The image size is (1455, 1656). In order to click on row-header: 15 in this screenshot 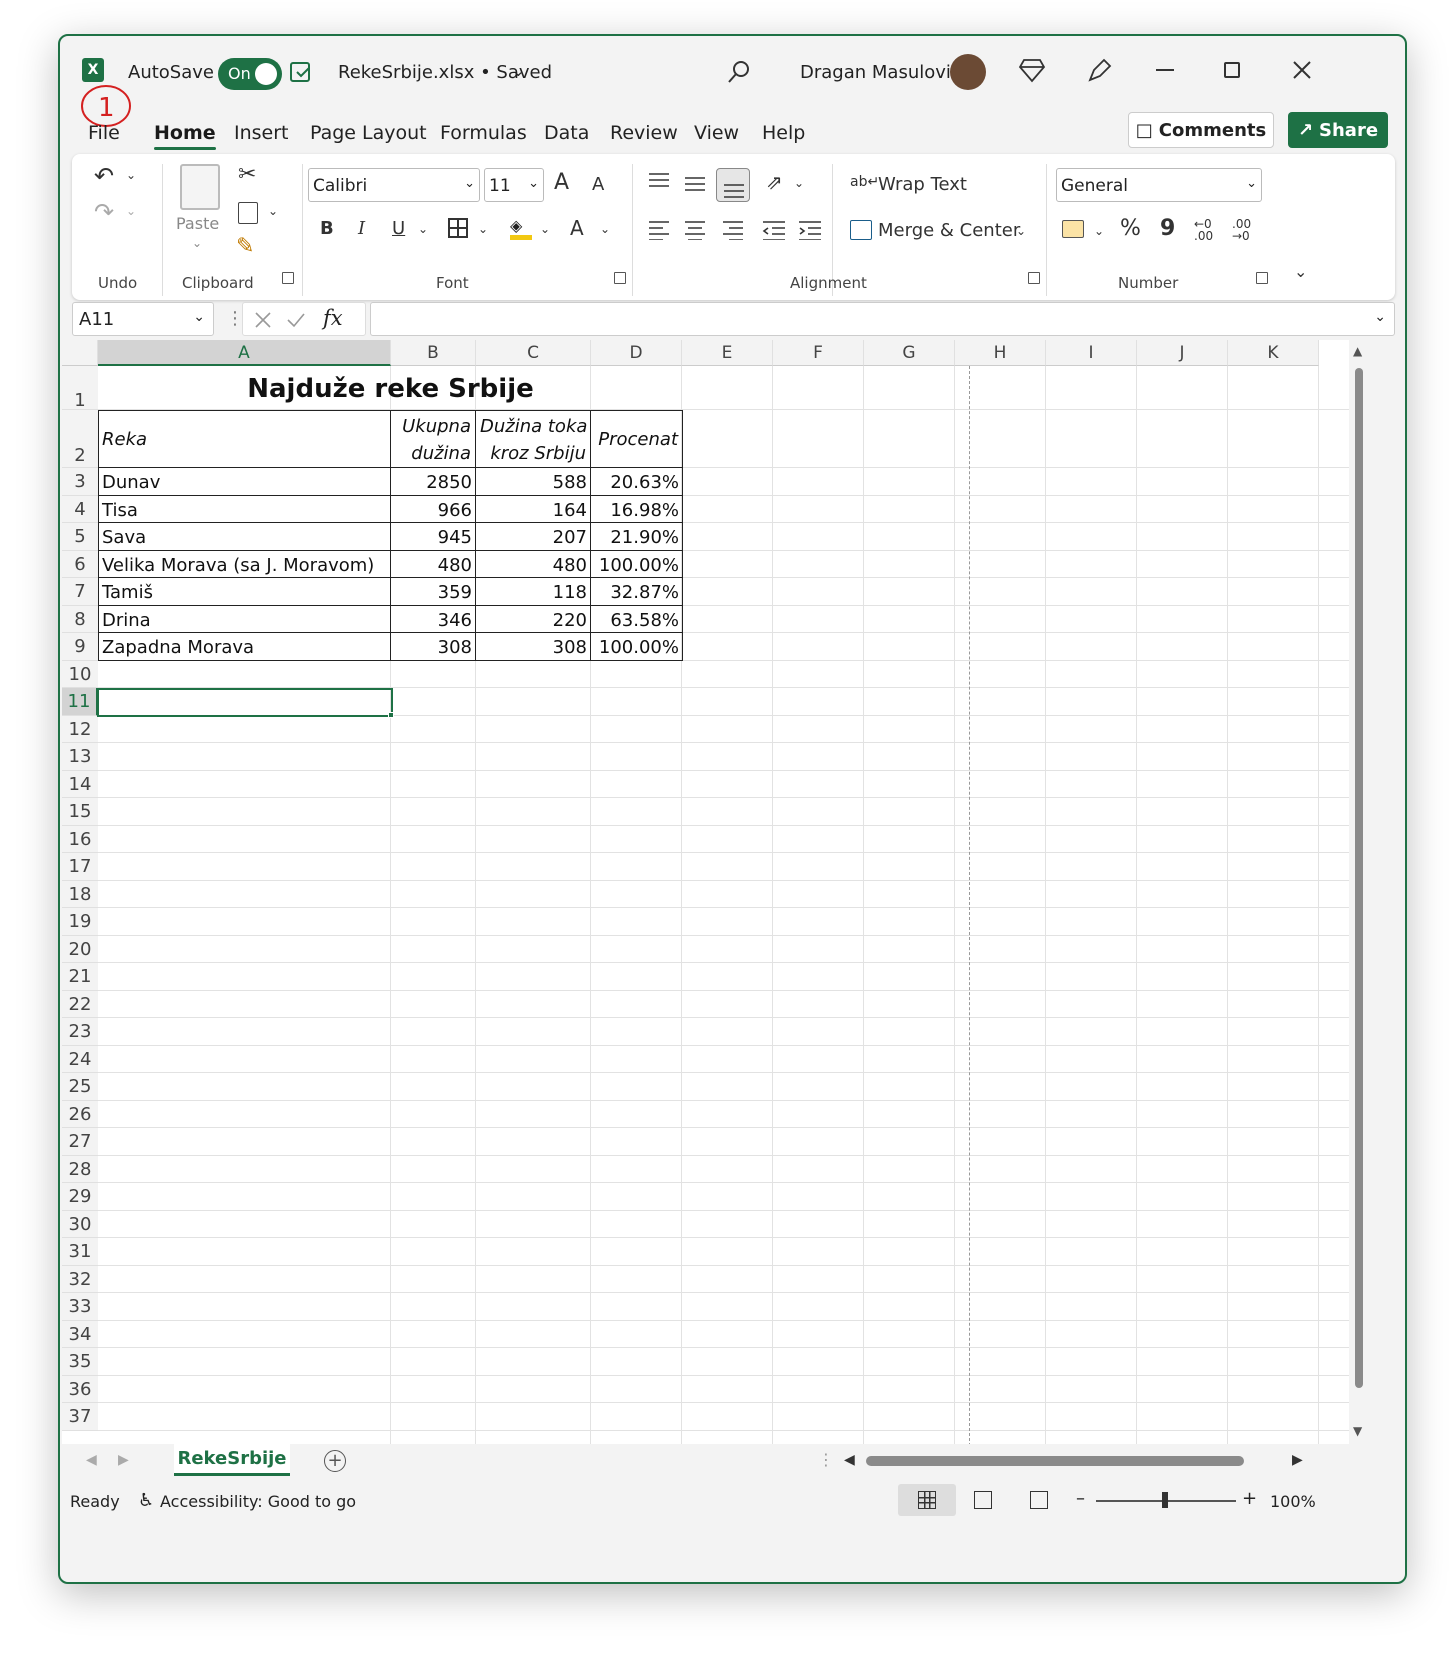, I will do `click(80, 812)`.